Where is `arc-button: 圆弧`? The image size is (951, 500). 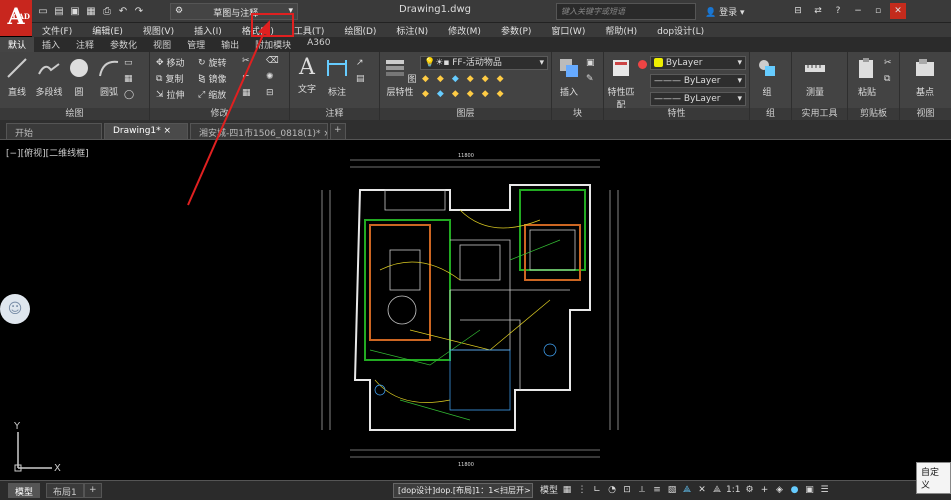
arc-button: 圆弧 is located at coordinates (109, 77).